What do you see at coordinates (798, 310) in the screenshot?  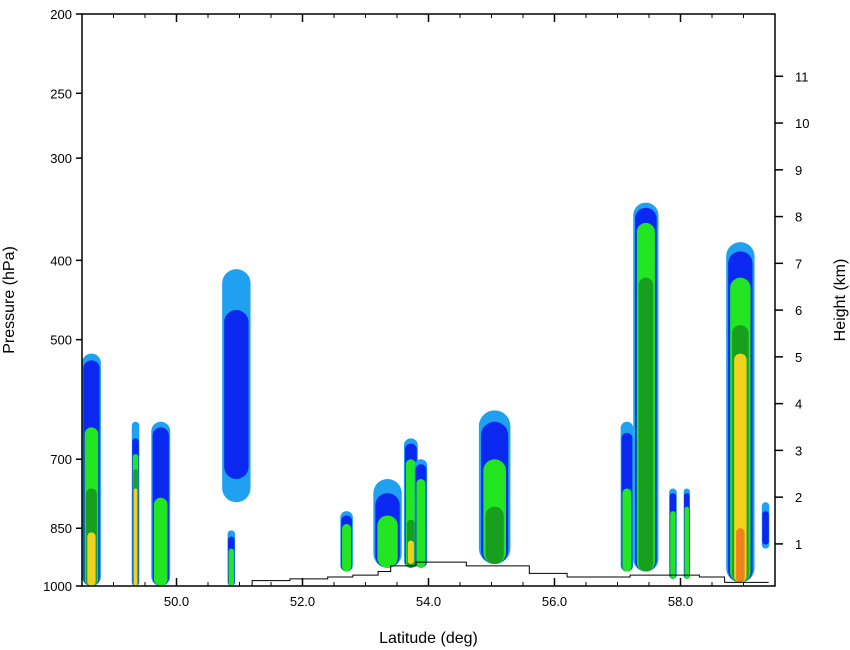 I see `y-tick-label-right: 6` at bounding box center [798, 310].